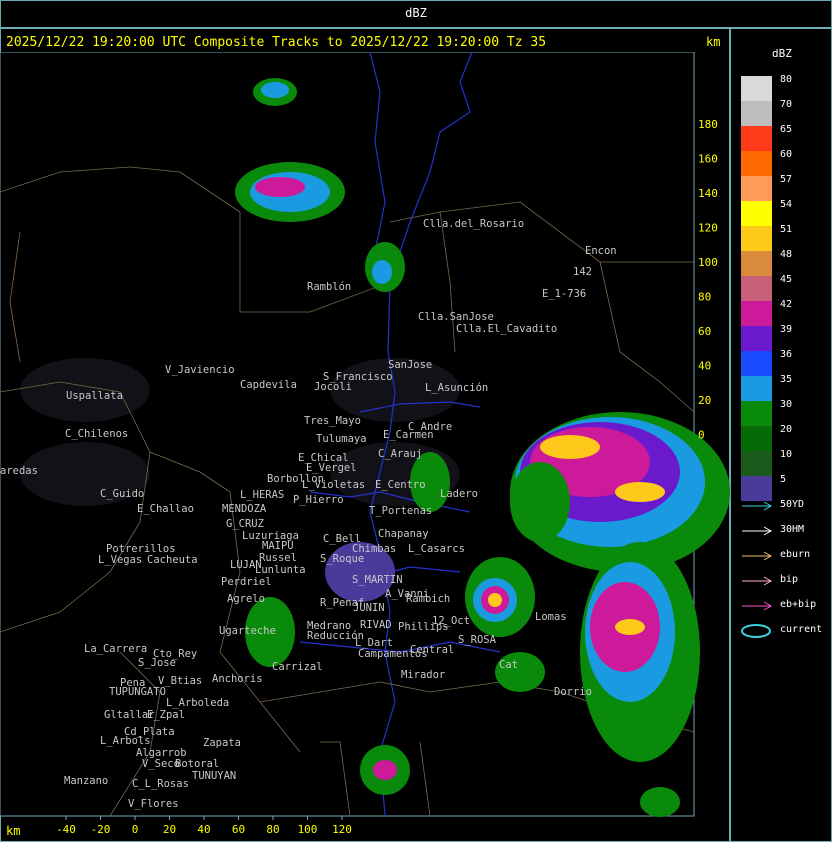 The width and height of the screenshot is (832, 842). I want to click on x-tick-label: 0, so click(135, 829).